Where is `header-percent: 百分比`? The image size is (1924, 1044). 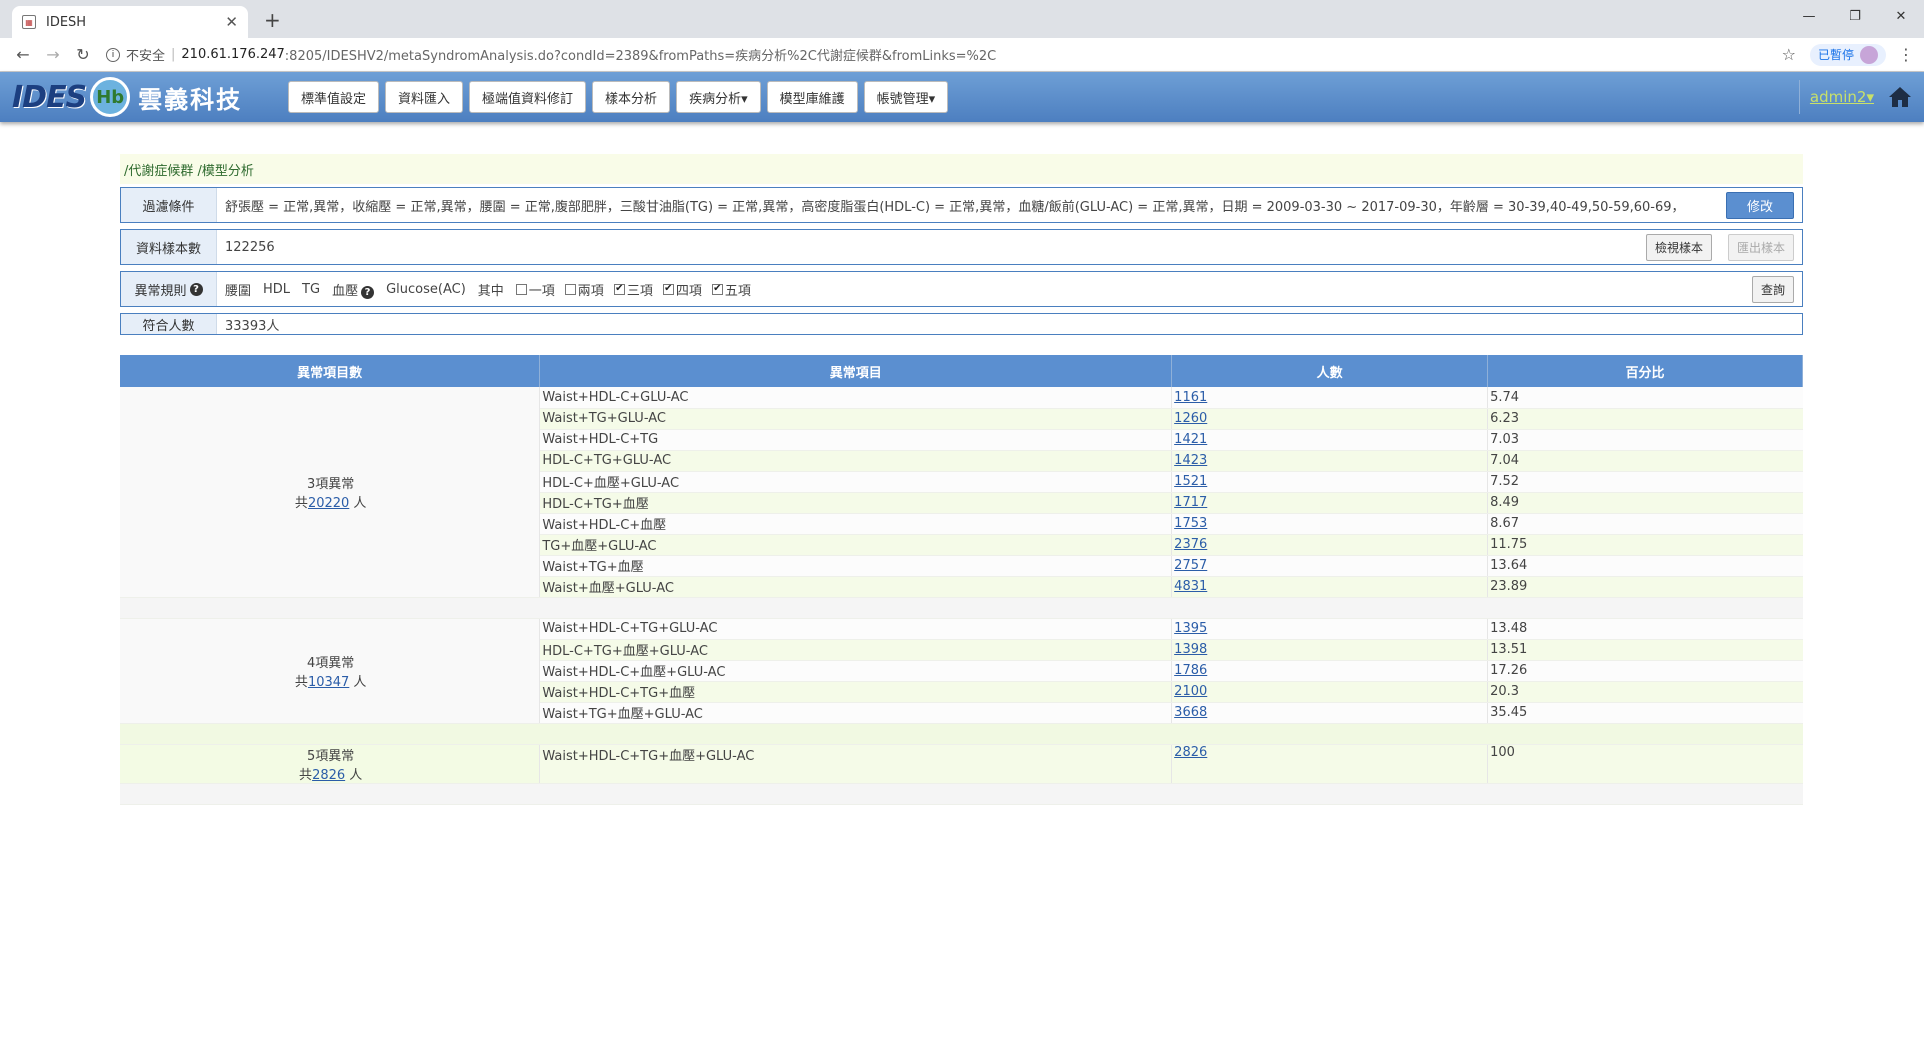 header-percent: 百分比 is located at coordinates (1645, 371).